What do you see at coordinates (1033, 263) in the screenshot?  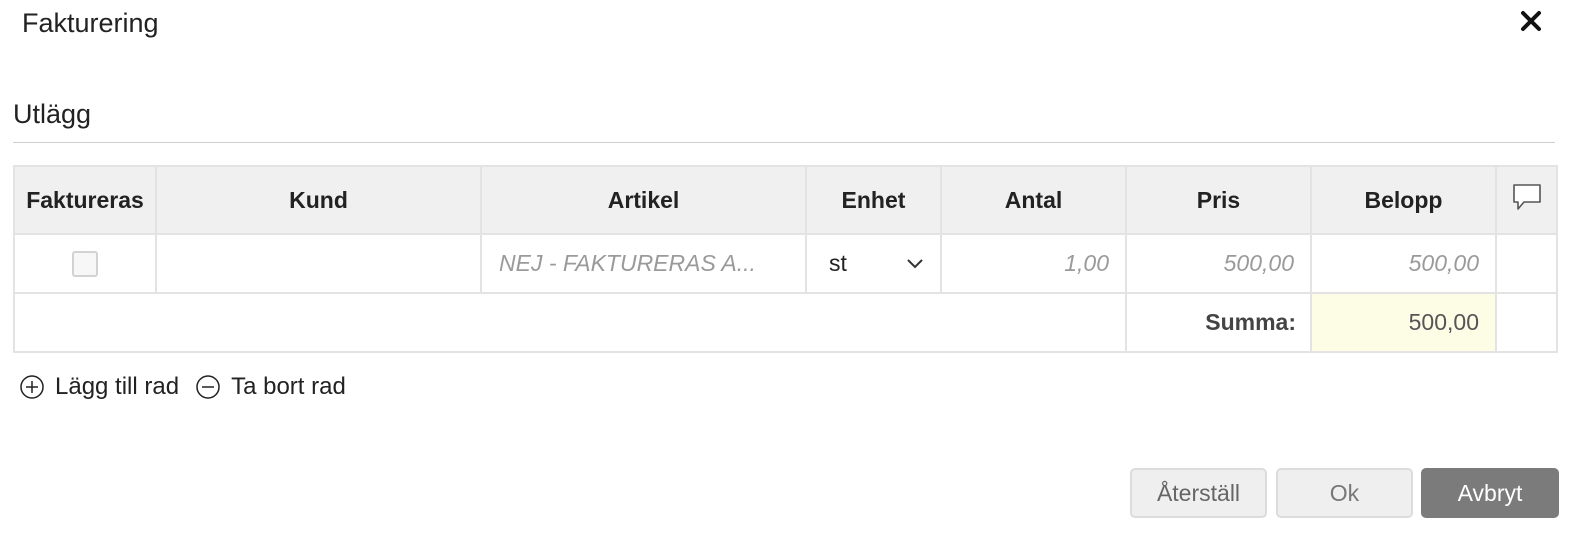 I see `antal-cell: 1,00` at bounding box center [1033, 263].